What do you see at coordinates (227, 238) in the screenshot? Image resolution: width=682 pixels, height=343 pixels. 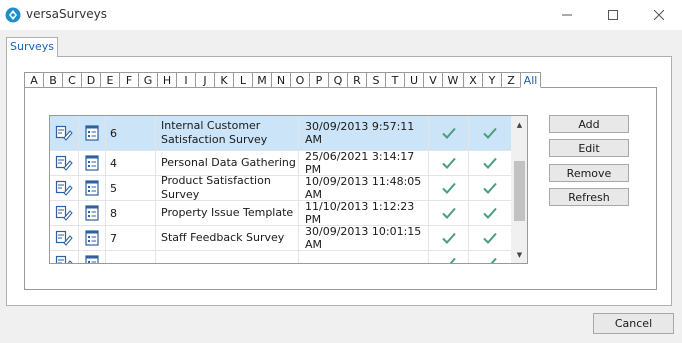 I see `survey-name: Staff Feedback Survey` at bounding box center [227, 238].